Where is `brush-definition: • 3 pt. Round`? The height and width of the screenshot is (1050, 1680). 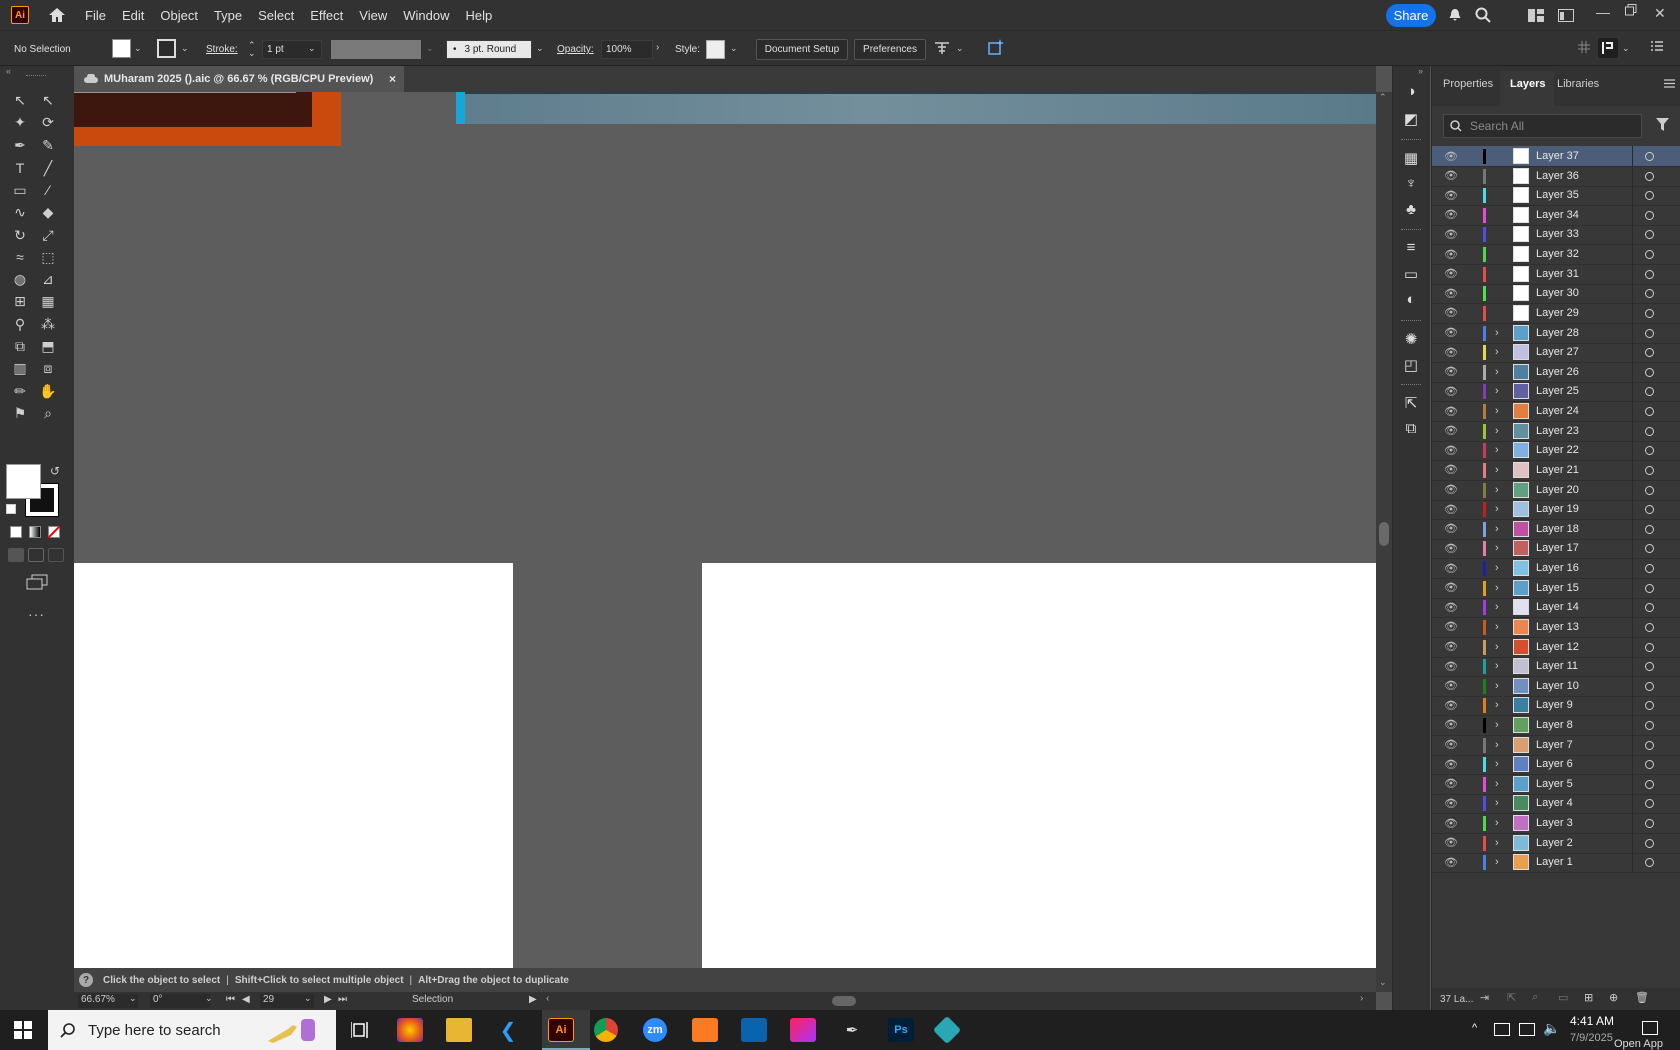
brush-definition: • 3 pt. Round is located at coordinates (489, 49).